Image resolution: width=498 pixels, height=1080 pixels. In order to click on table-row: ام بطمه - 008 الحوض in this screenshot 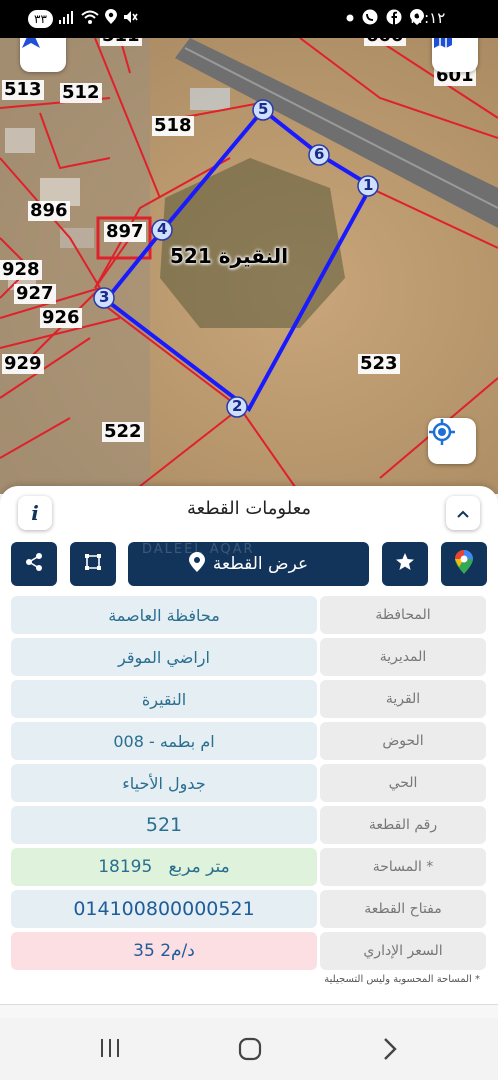, I will do `click(248, 741)`.